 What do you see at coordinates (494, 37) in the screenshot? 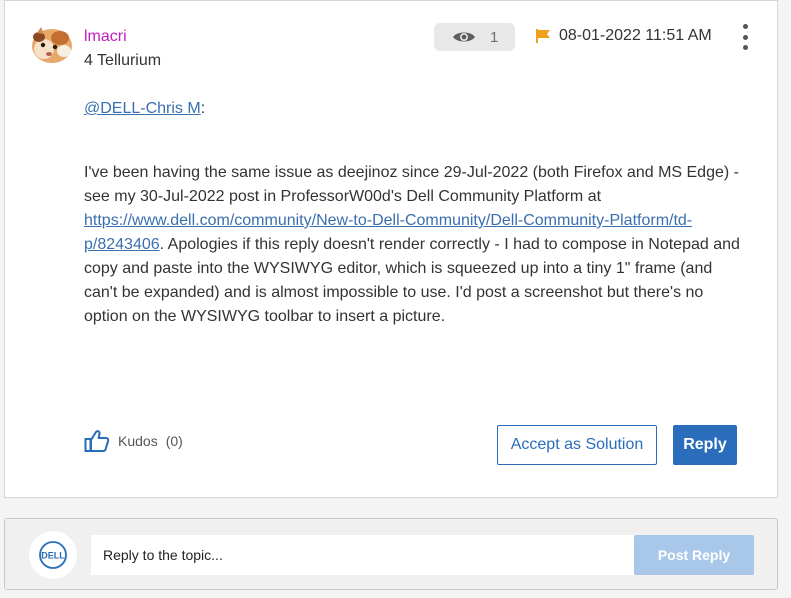
I see `views-count: 1` at bounding box center [494, 37].